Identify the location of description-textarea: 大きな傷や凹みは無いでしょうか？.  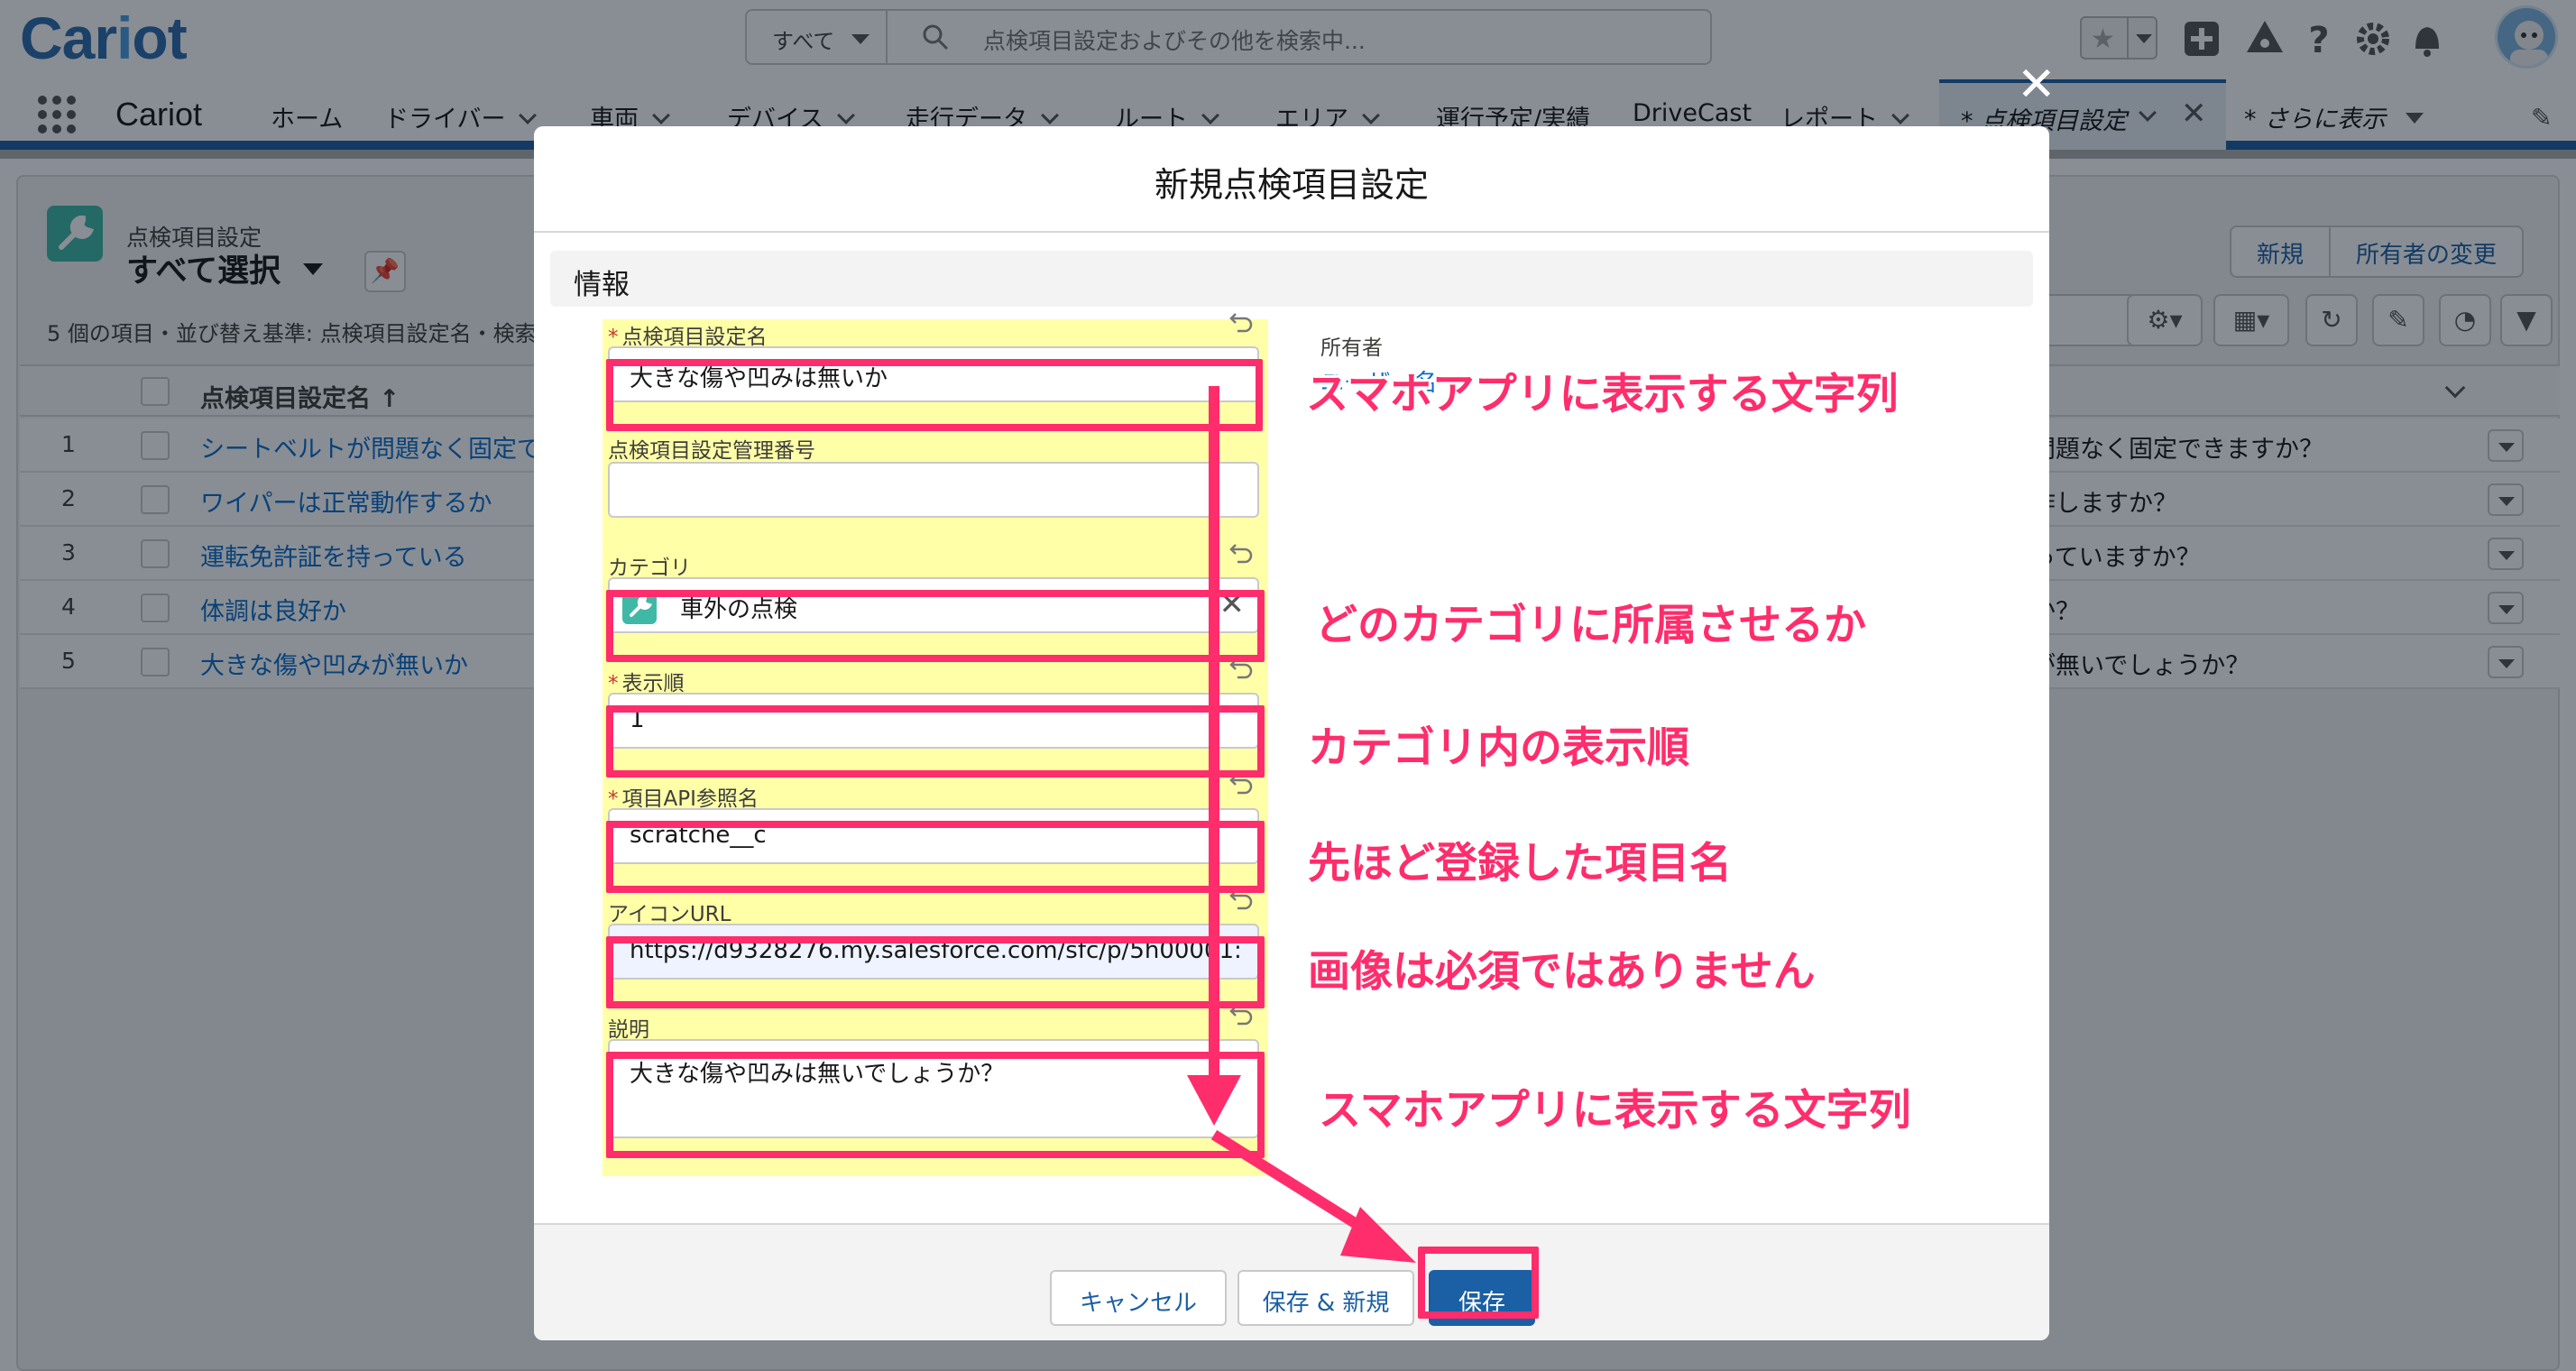
(933, 1088).